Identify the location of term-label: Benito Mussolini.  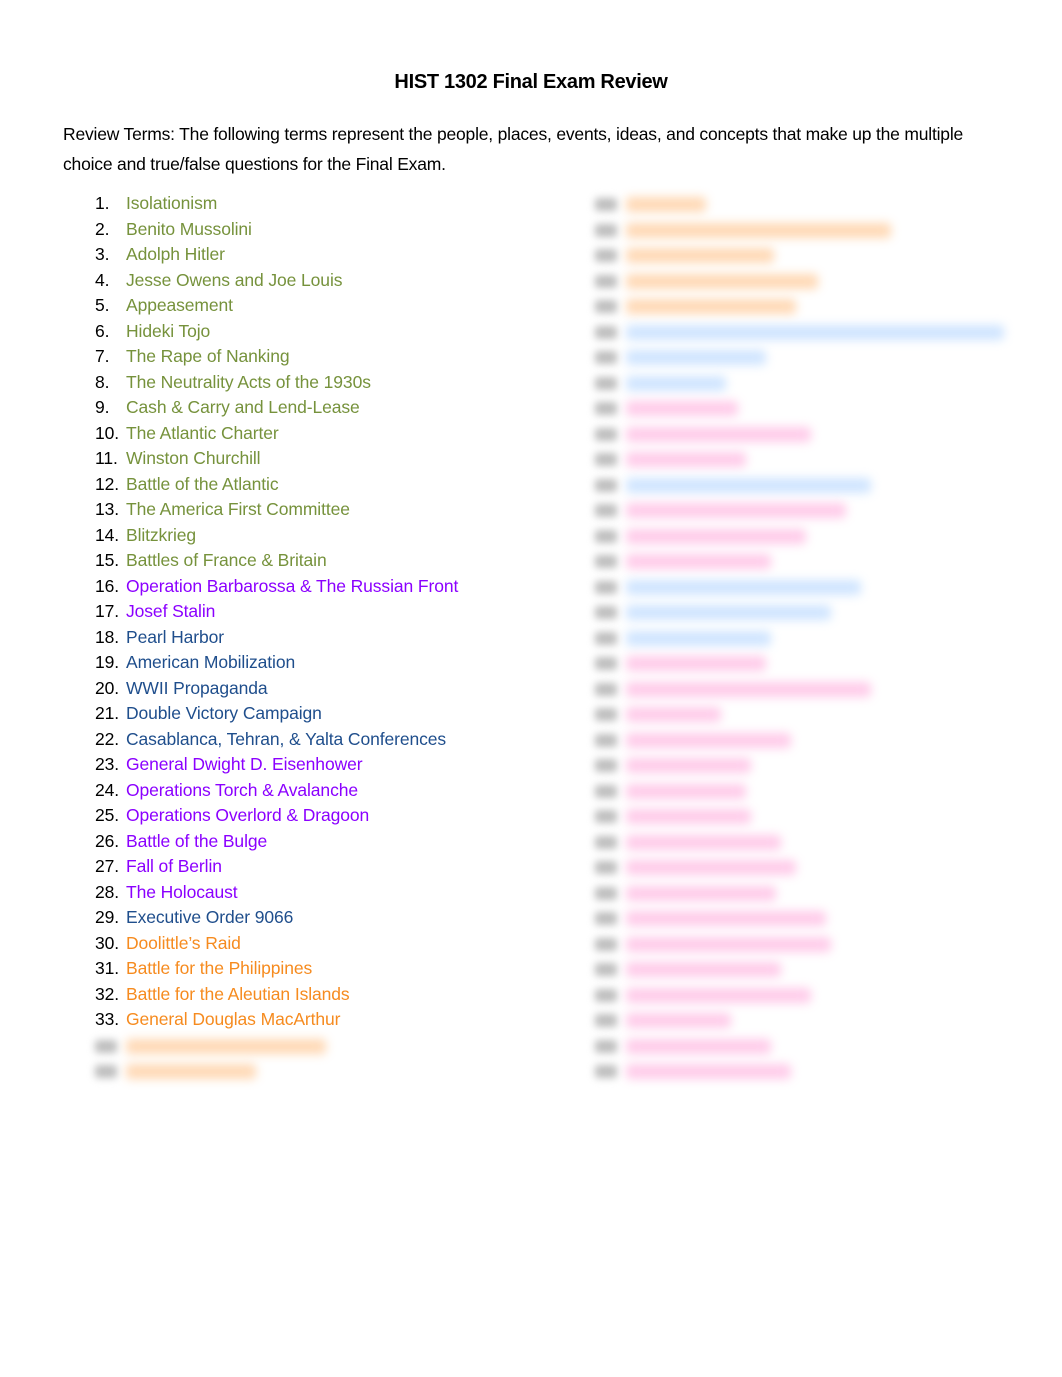
(189, 228).